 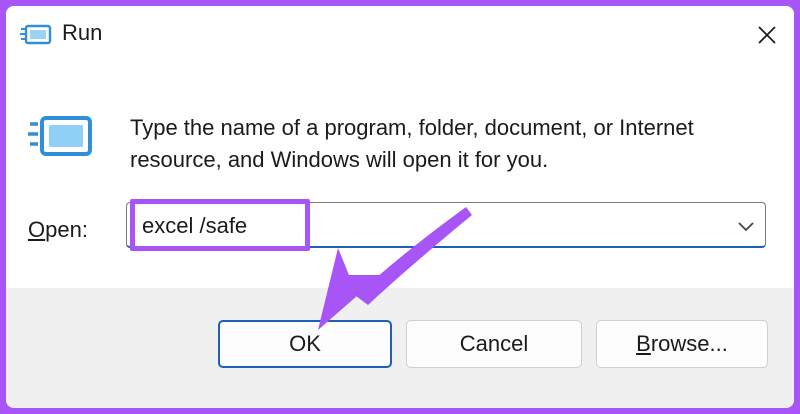 I want to click on ok-button: OK, so click(x=305, y=344).